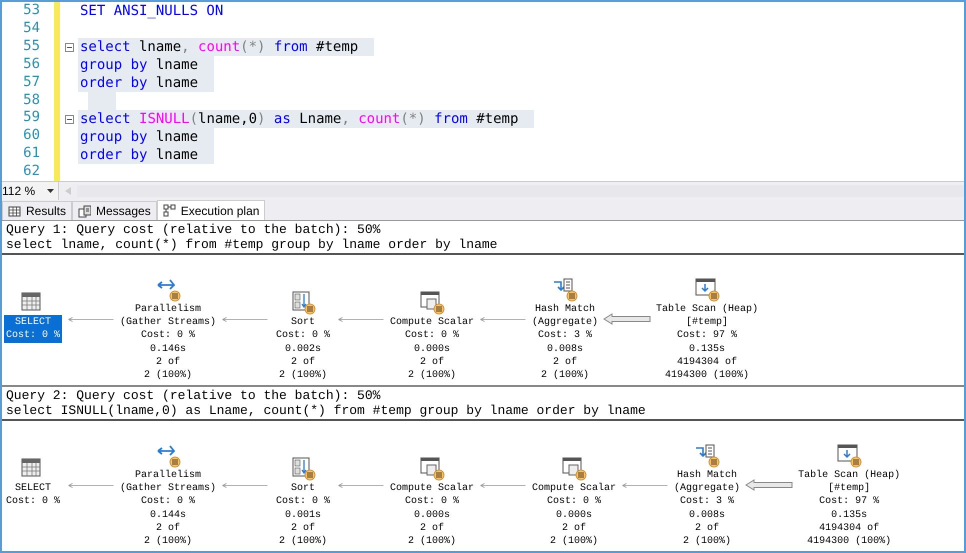 This screenshot has height=553, width=966. Describe the element at coordinates (31, 172) in the screenshot. I see `line-number: 62` at that location.